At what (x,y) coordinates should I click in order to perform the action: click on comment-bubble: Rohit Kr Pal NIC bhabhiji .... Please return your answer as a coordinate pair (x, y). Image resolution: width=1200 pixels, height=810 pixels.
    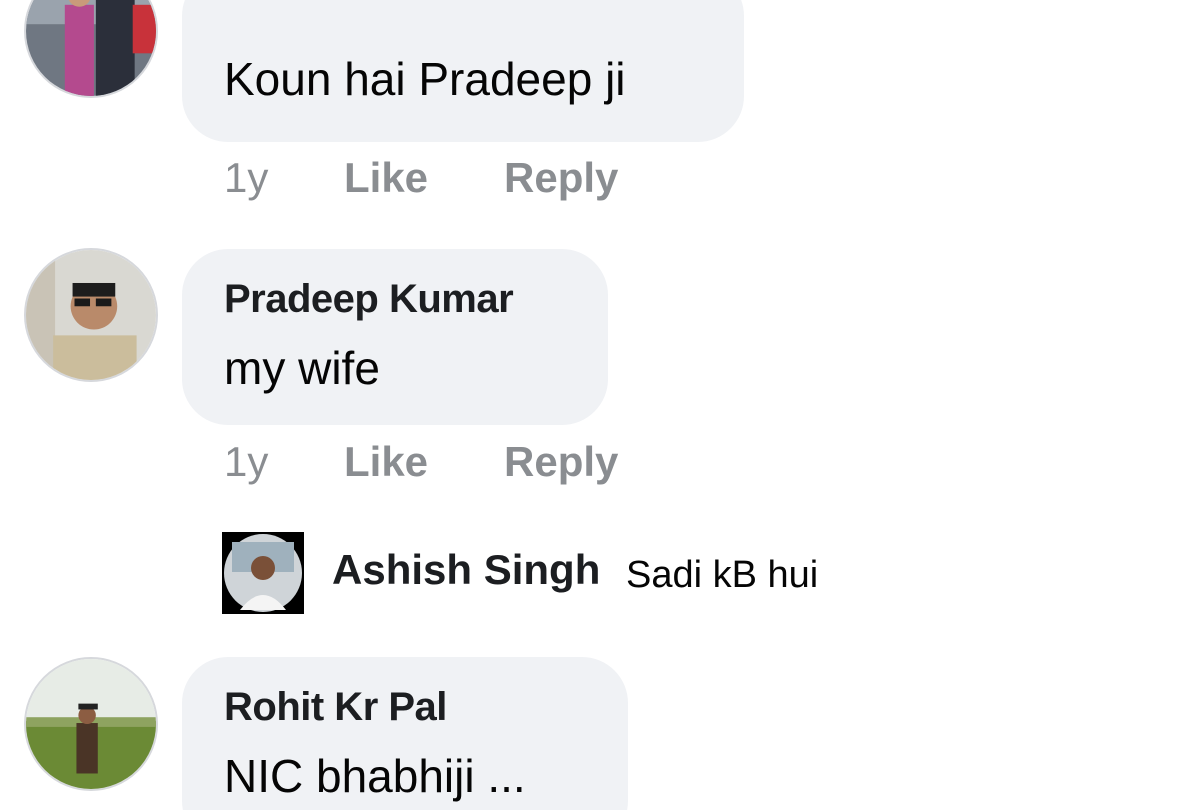
    Looking at the image, I should click on (405, 733).